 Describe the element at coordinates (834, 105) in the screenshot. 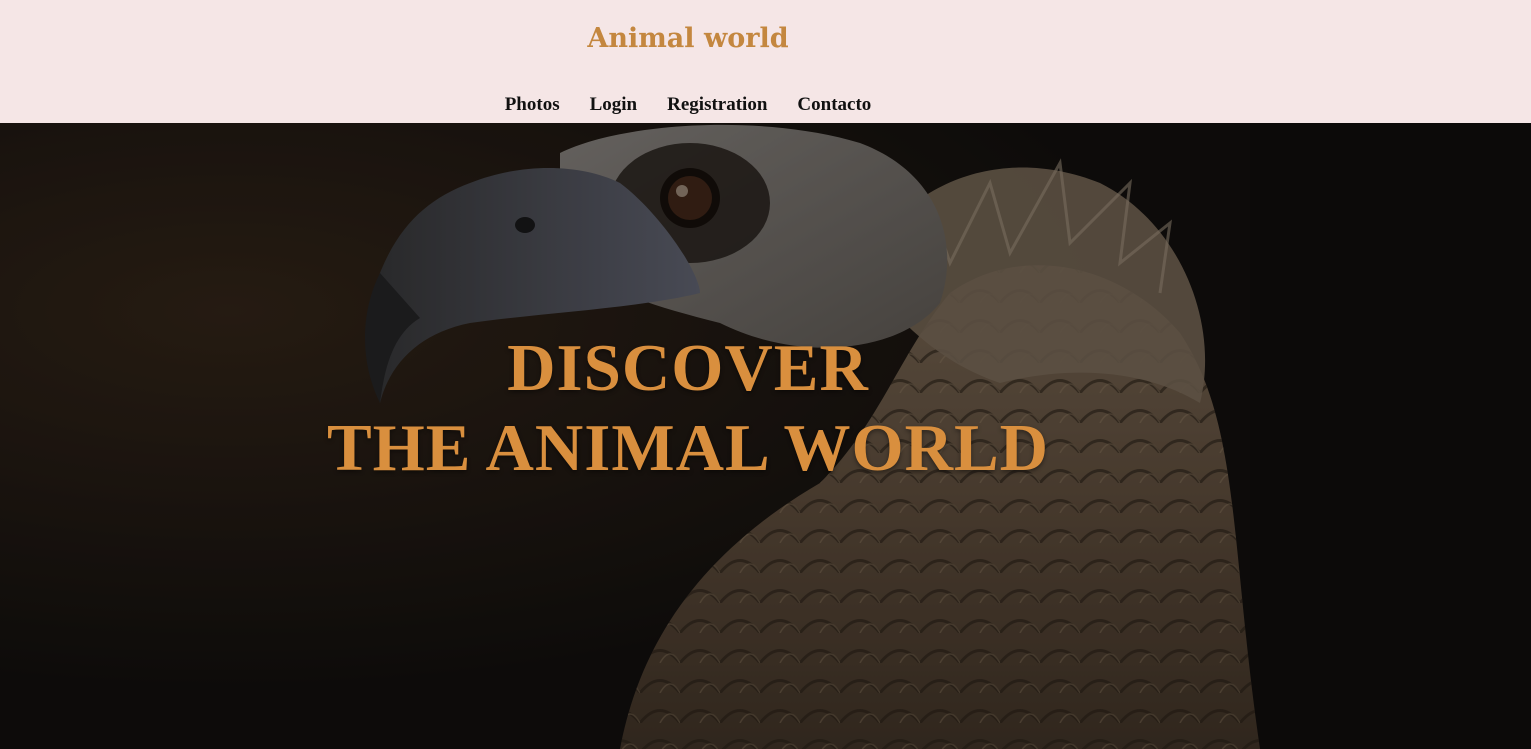

I see `nav-link-contacto: Contacto` at that location.